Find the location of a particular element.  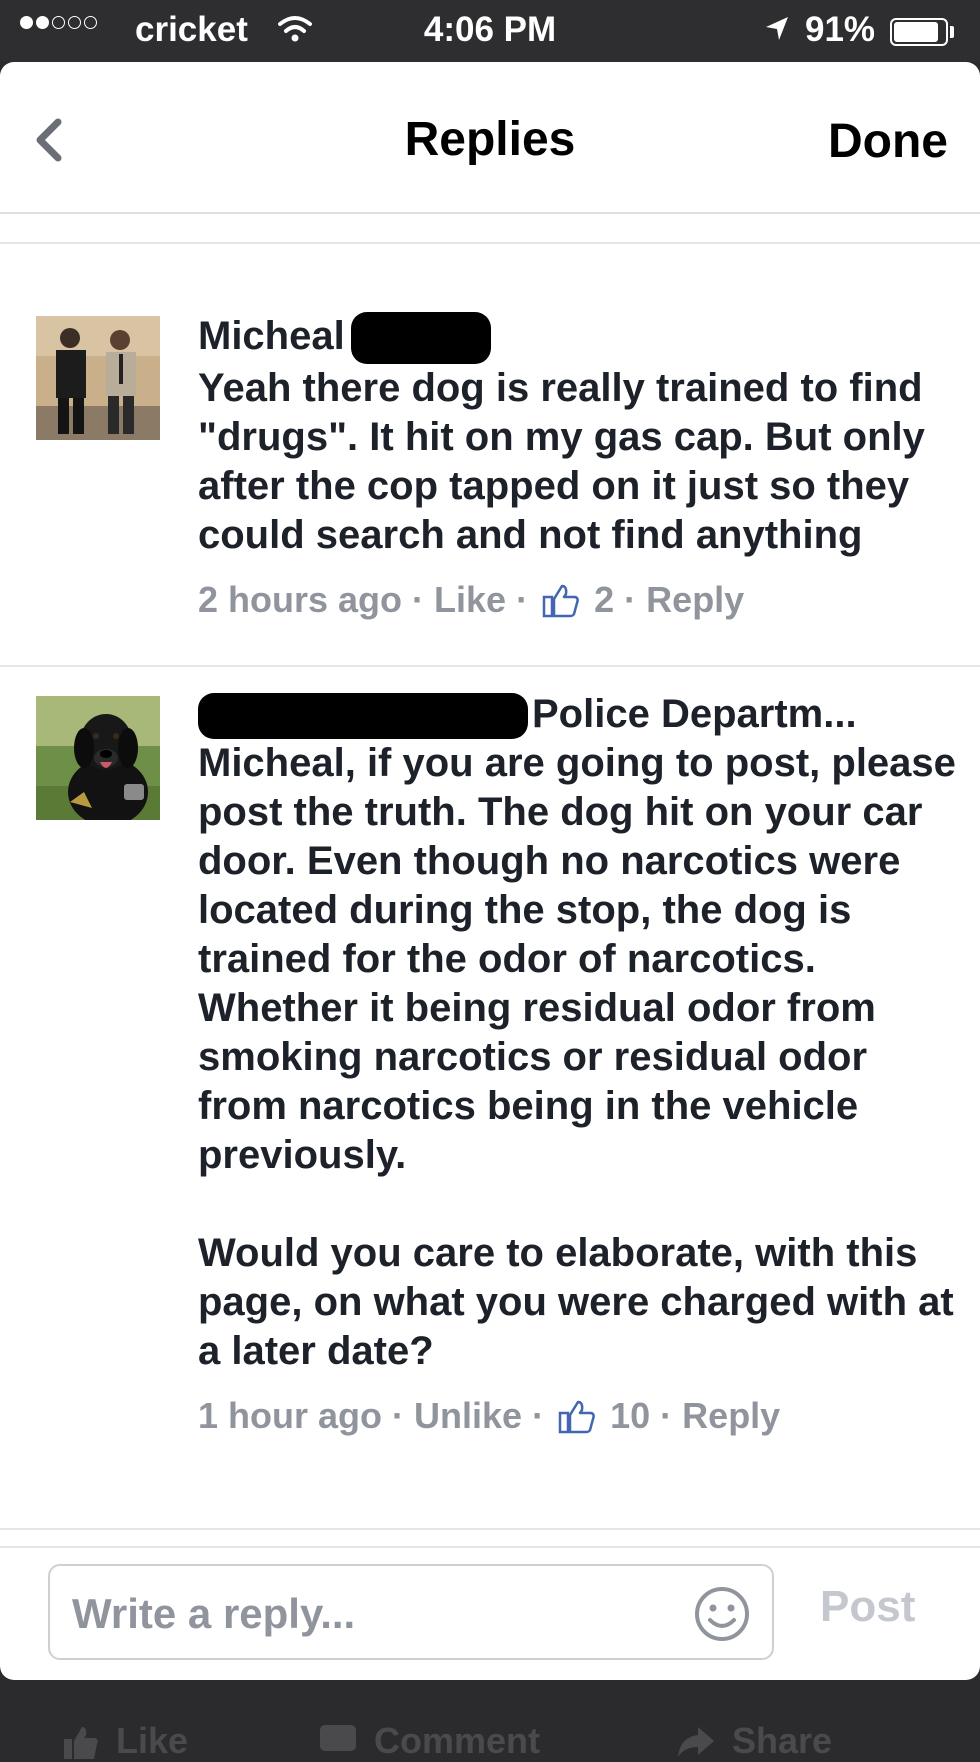

smiley-icon is located at coordinates (722, 1614).